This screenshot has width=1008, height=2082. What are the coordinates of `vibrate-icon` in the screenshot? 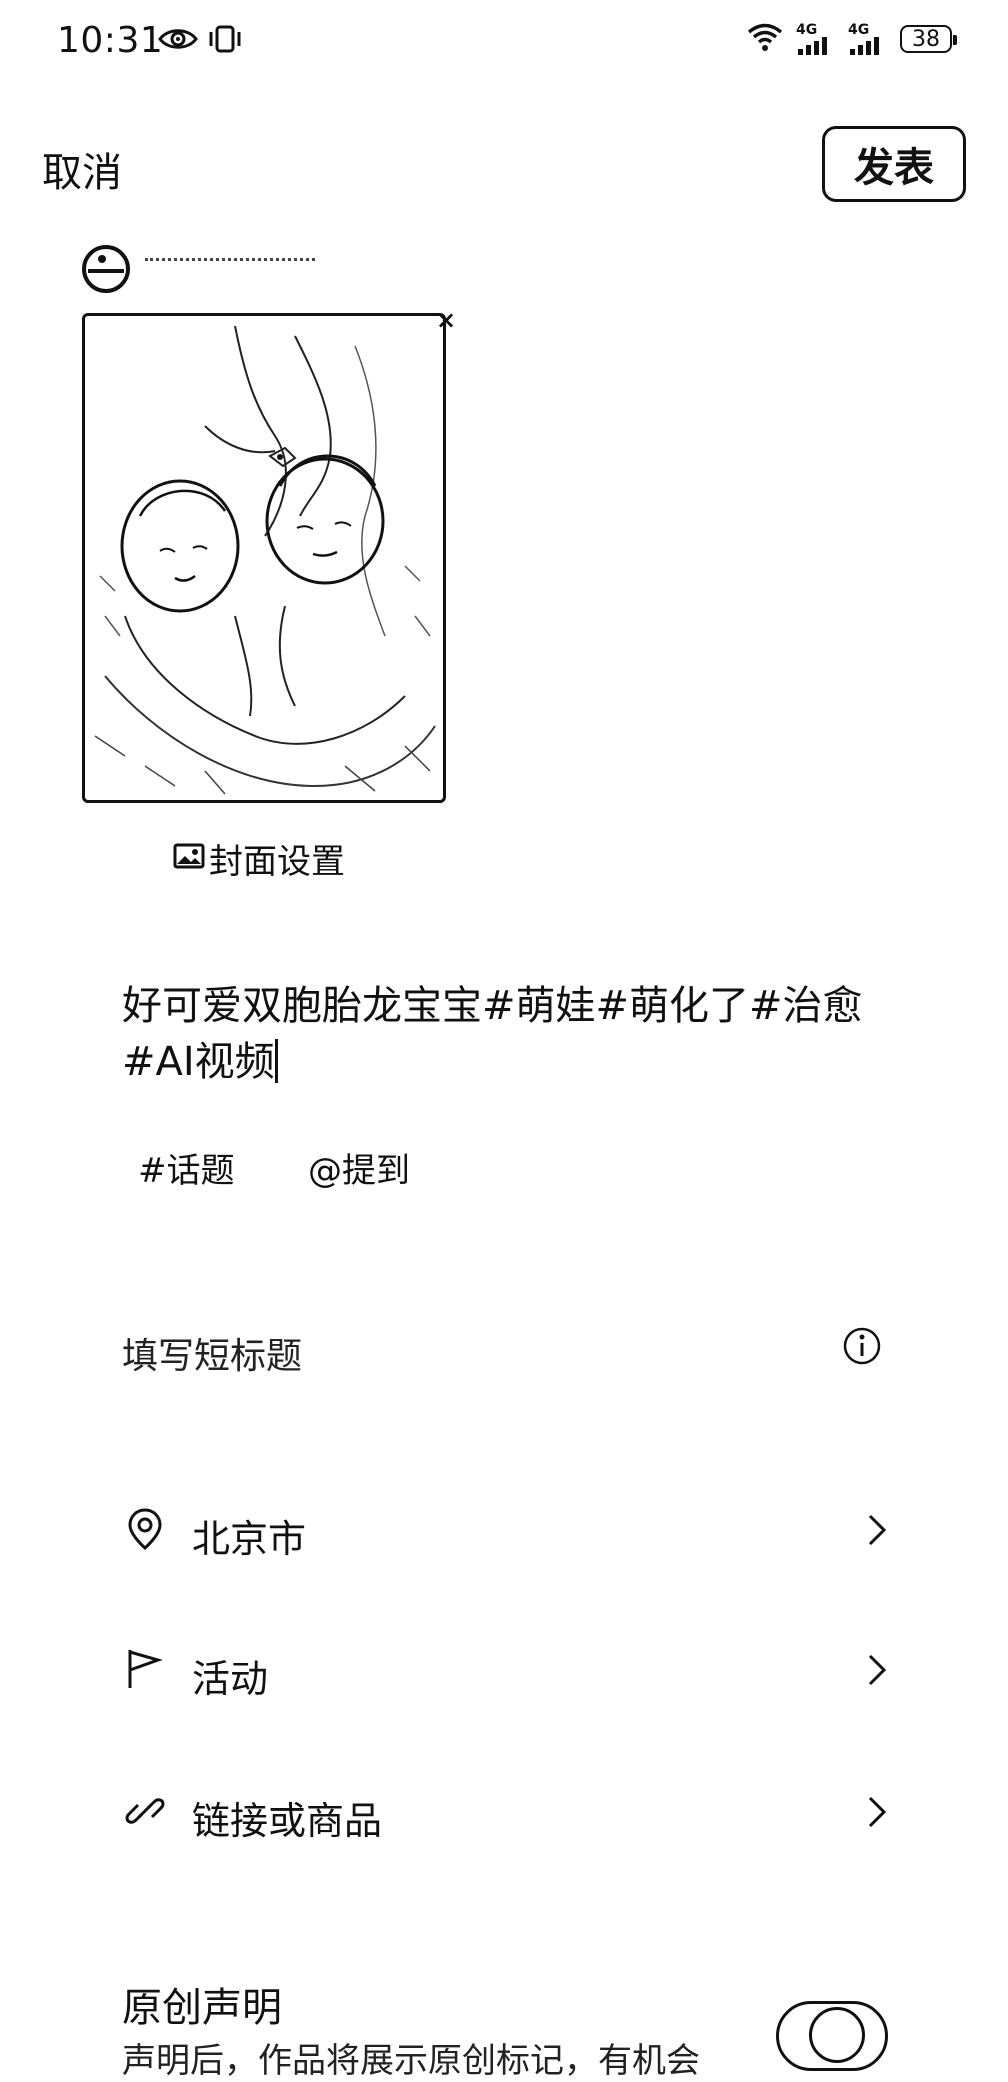 It's located at (225, 41).